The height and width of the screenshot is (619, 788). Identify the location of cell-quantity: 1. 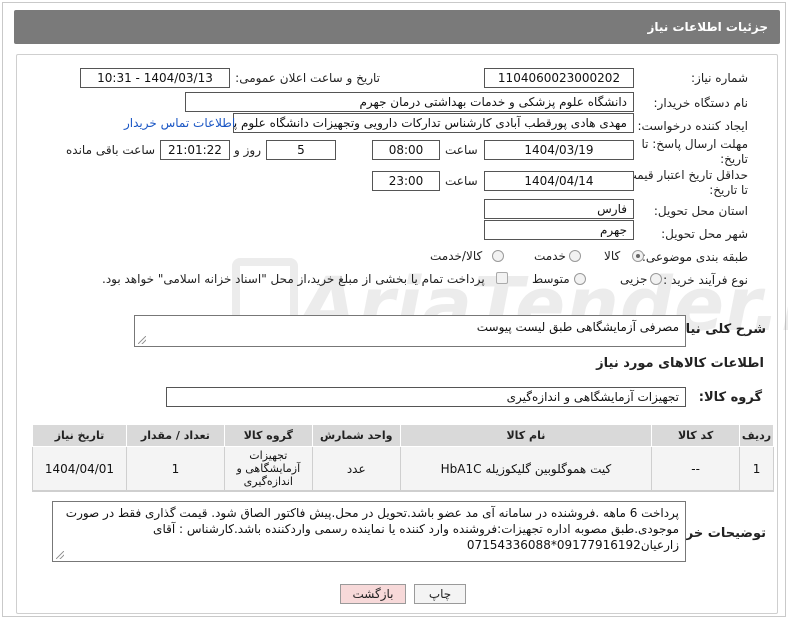
(175, 468).